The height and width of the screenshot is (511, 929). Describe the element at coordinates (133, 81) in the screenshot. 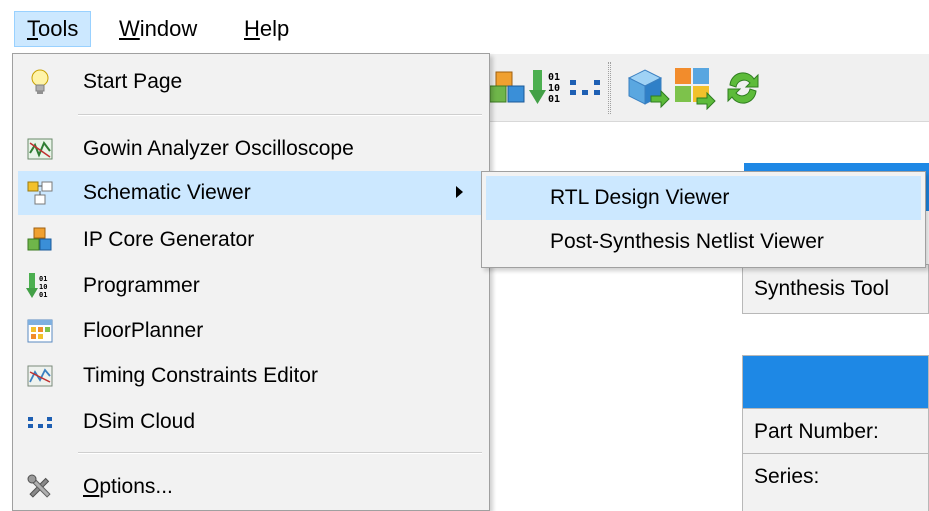

I see `start-page-label: Start Page` at that location.